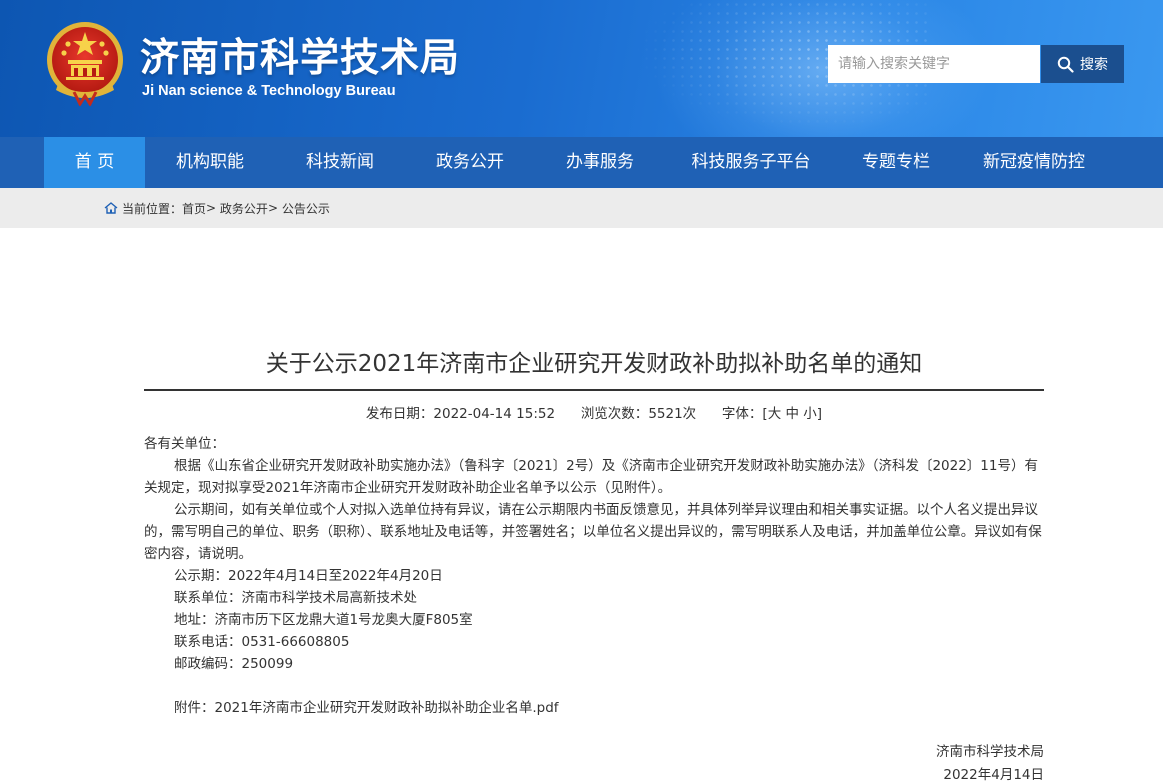 The height and width of the screenshot is (784, 1163). I want to click on font-size-medium-button: 中, so click(793, 414).